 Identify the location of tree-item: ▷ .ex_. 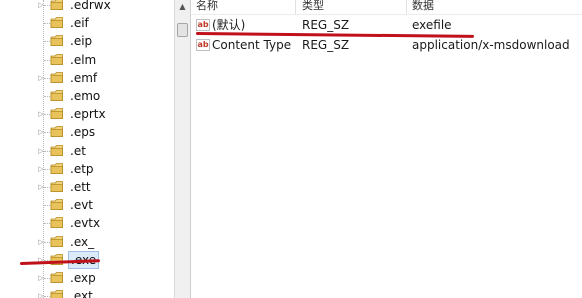
(87, 242).